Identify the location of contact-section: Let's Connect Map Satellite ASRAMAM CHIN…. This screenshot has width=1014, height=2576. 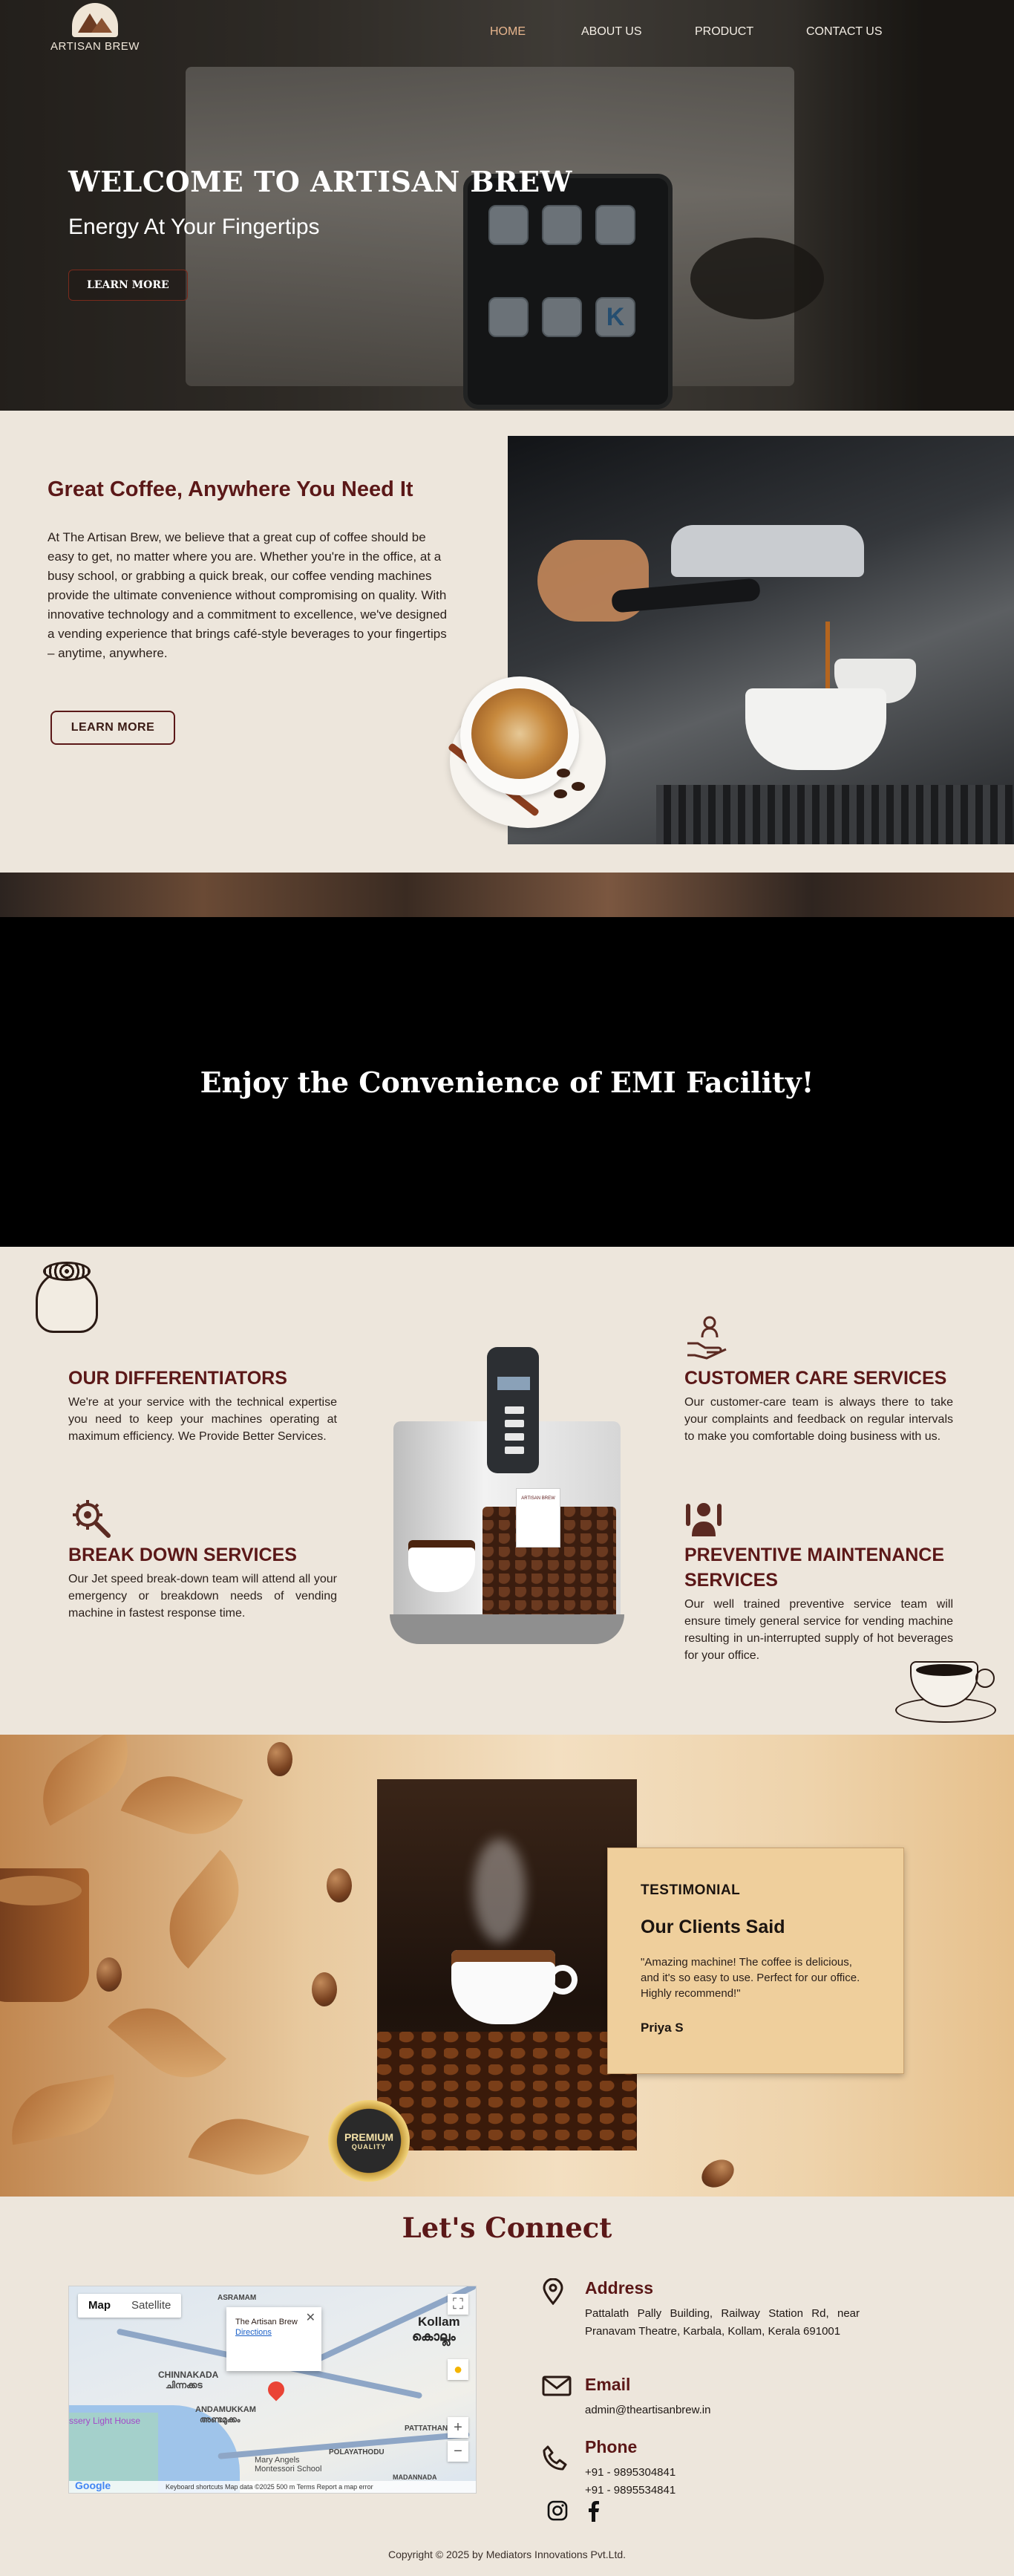
(507, 2386).